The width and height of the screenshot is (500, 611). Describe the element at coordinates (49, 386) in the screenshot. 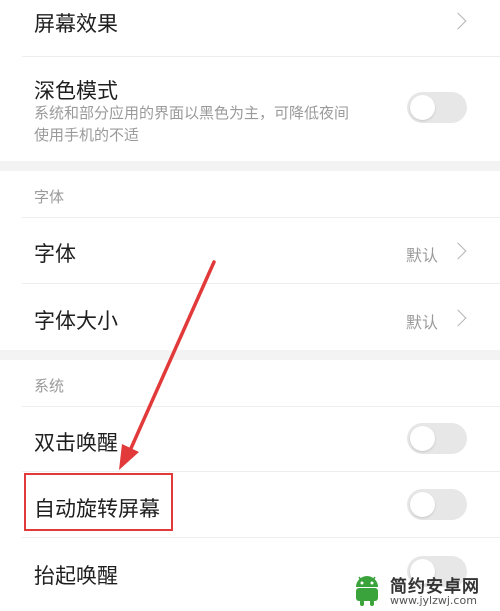

I see `section-header-system: 系统` at that location.